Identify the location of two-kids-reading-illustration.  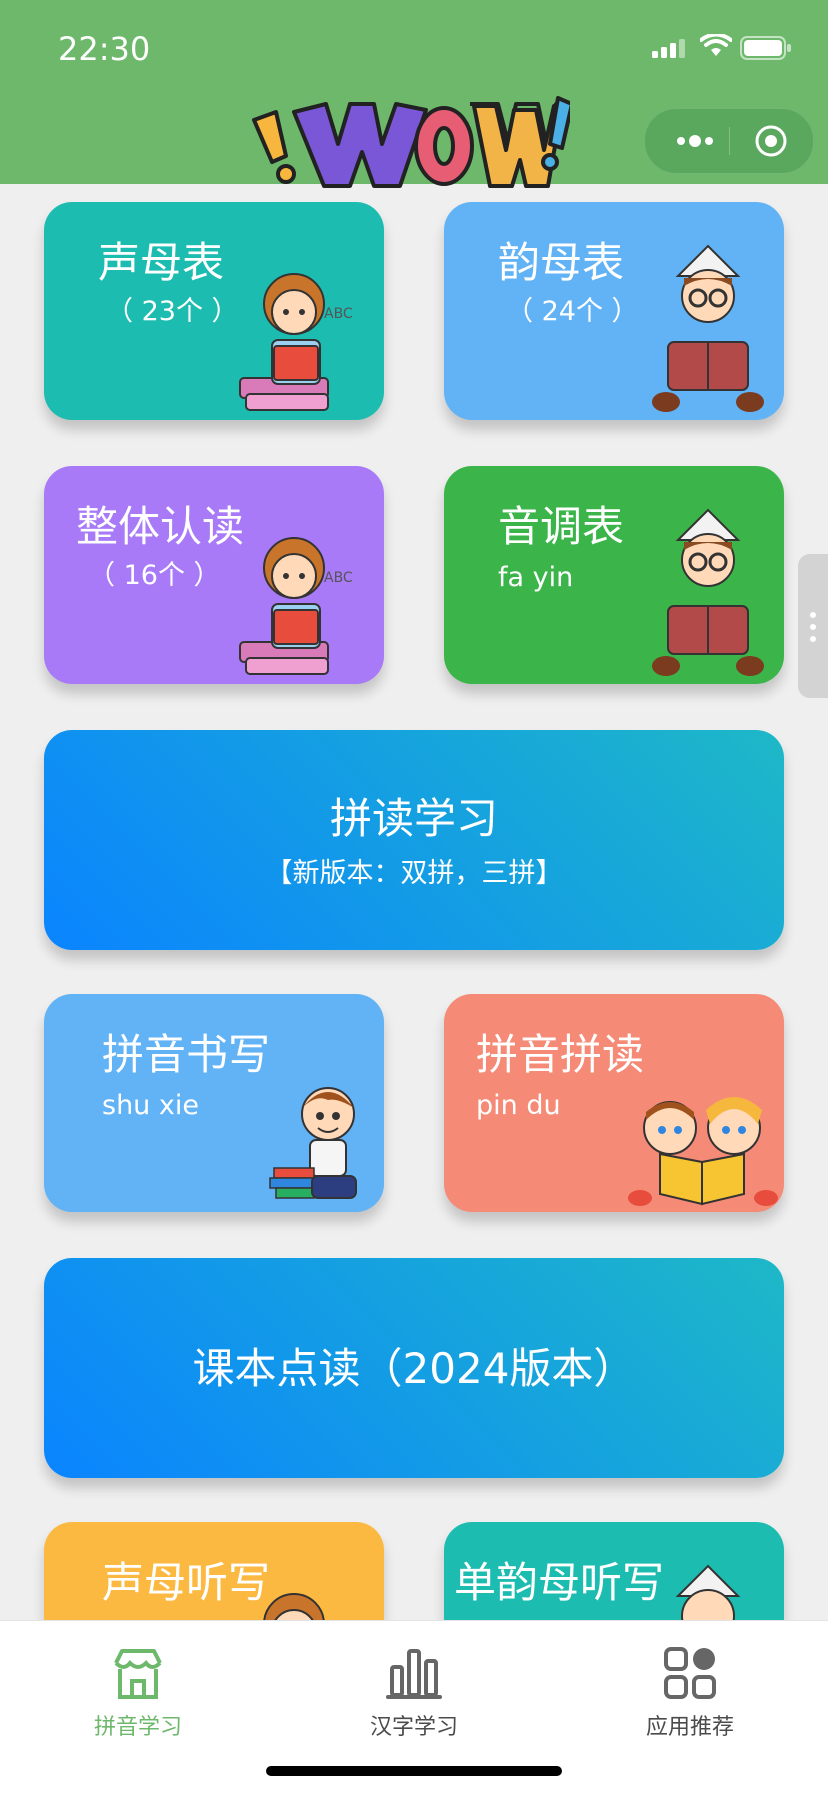
(703, 1151).